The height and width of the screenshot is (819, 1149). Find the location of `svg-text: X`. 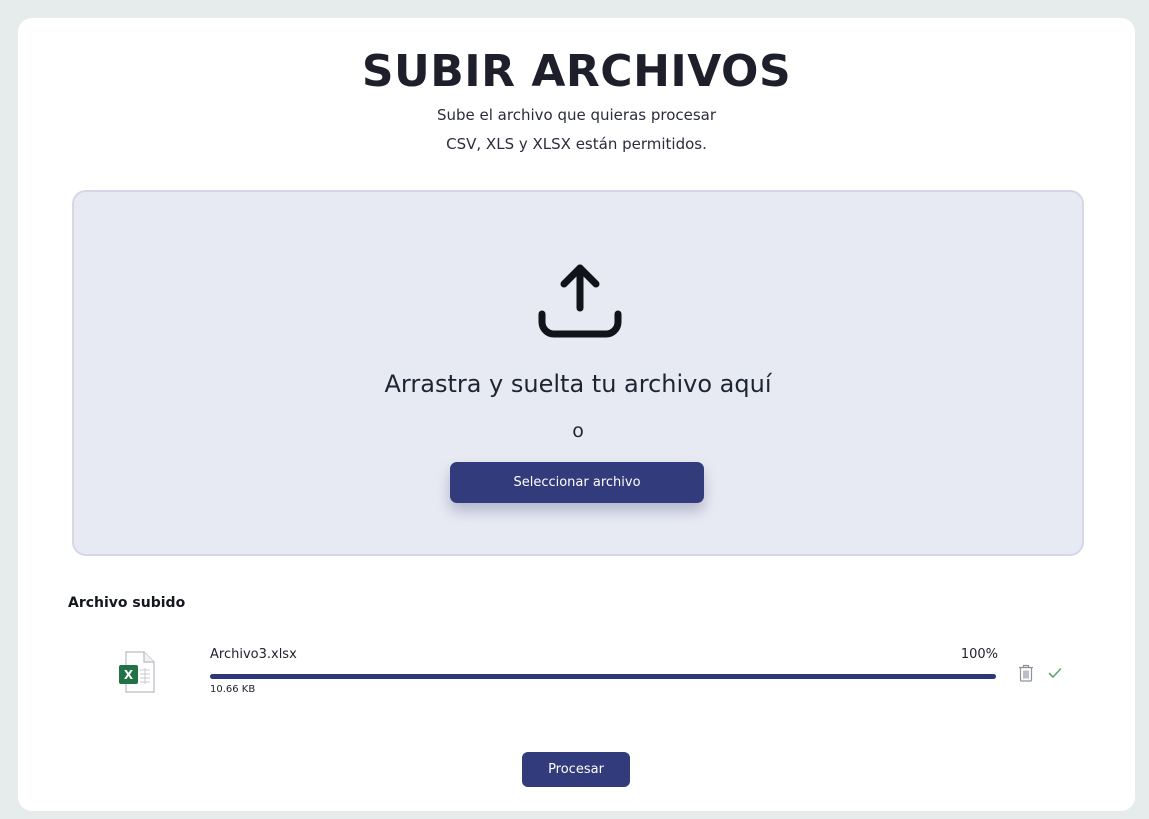

svg-text: X is located at coordinates (129, 675).